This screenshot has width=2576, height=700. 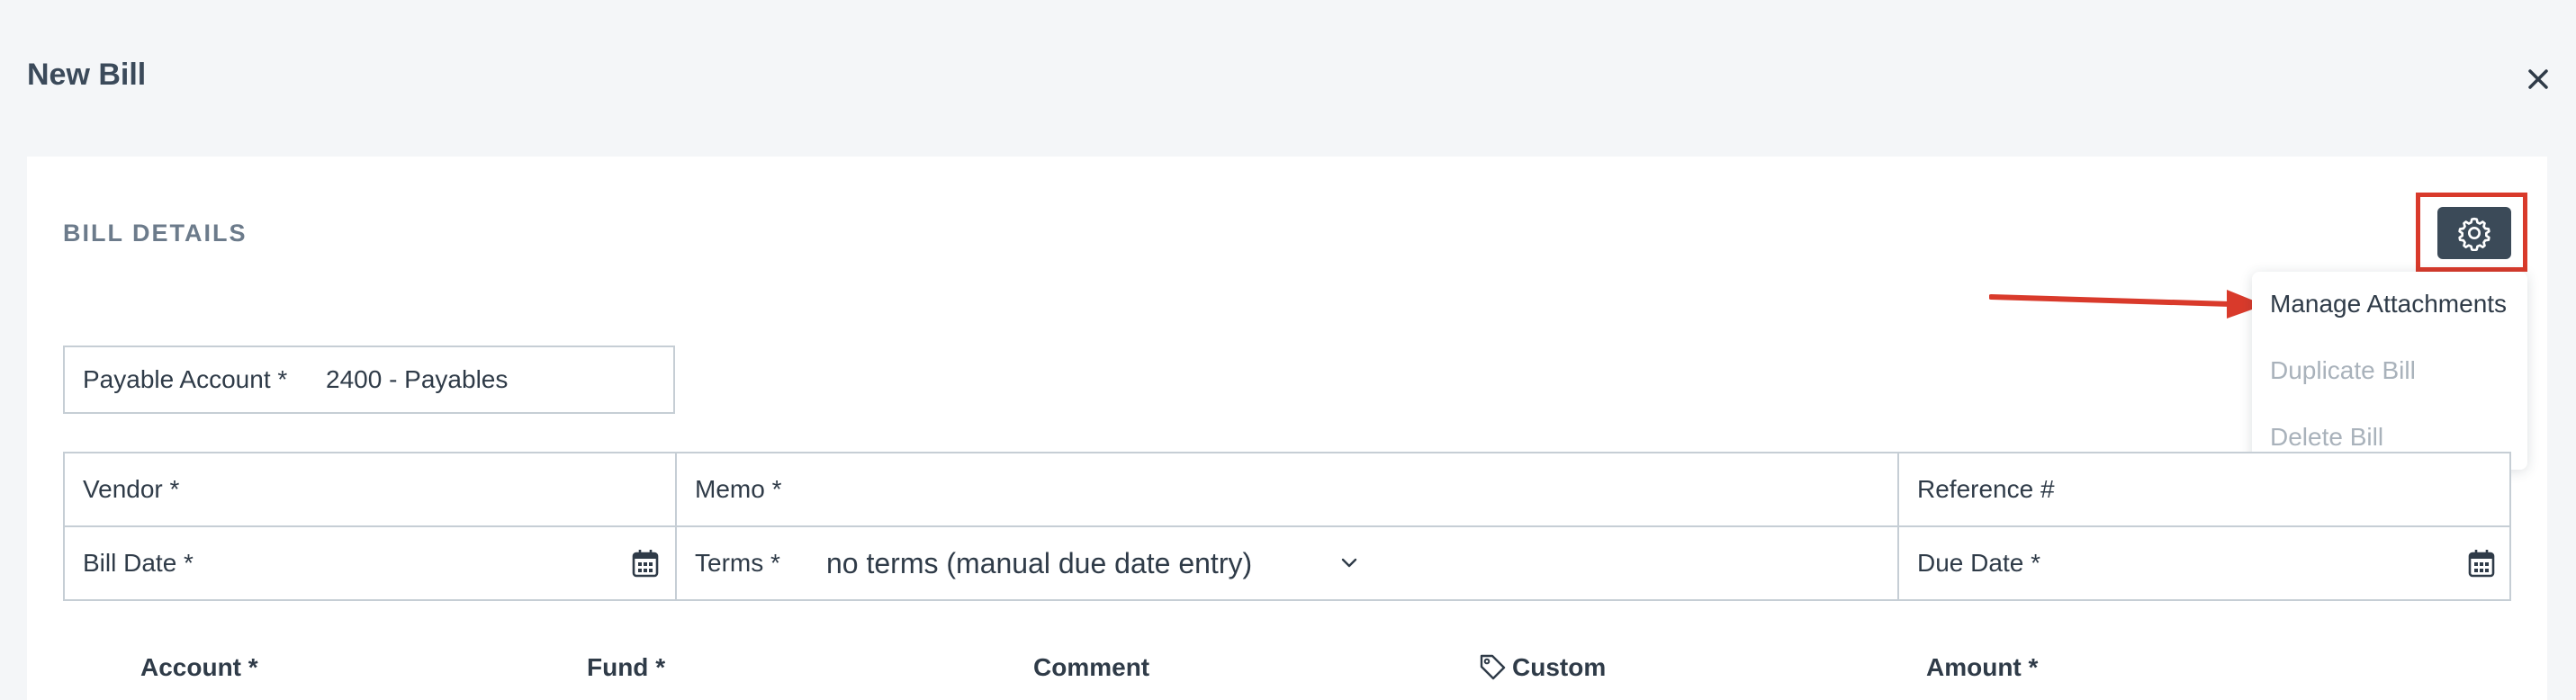 What do you see at coordinates (370, 489) in the screenshot?
I see `vendor-field: Vendor *` at bounding box center [370, 489].